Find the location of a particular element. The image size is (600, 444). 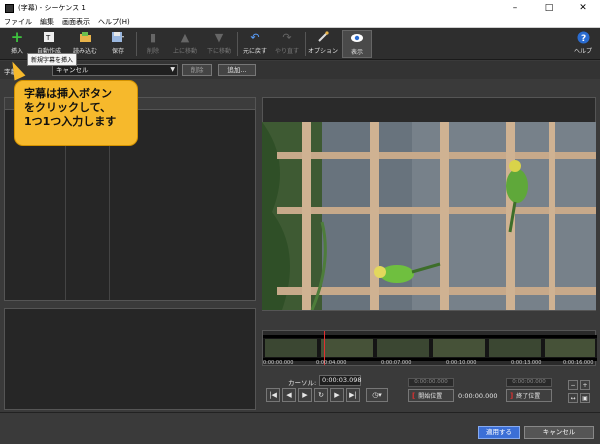

jump-end-button: ▶| is located at coordinates (353, 395).